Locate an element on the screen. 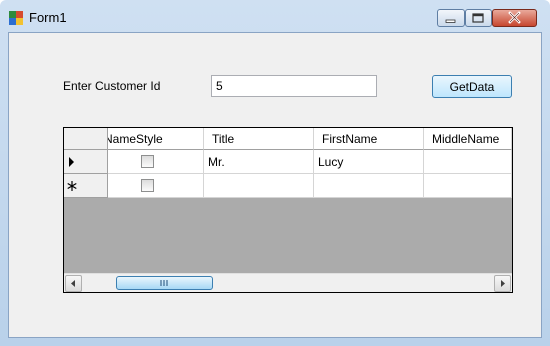  form-app-icon is located at coordinates (16, 18).